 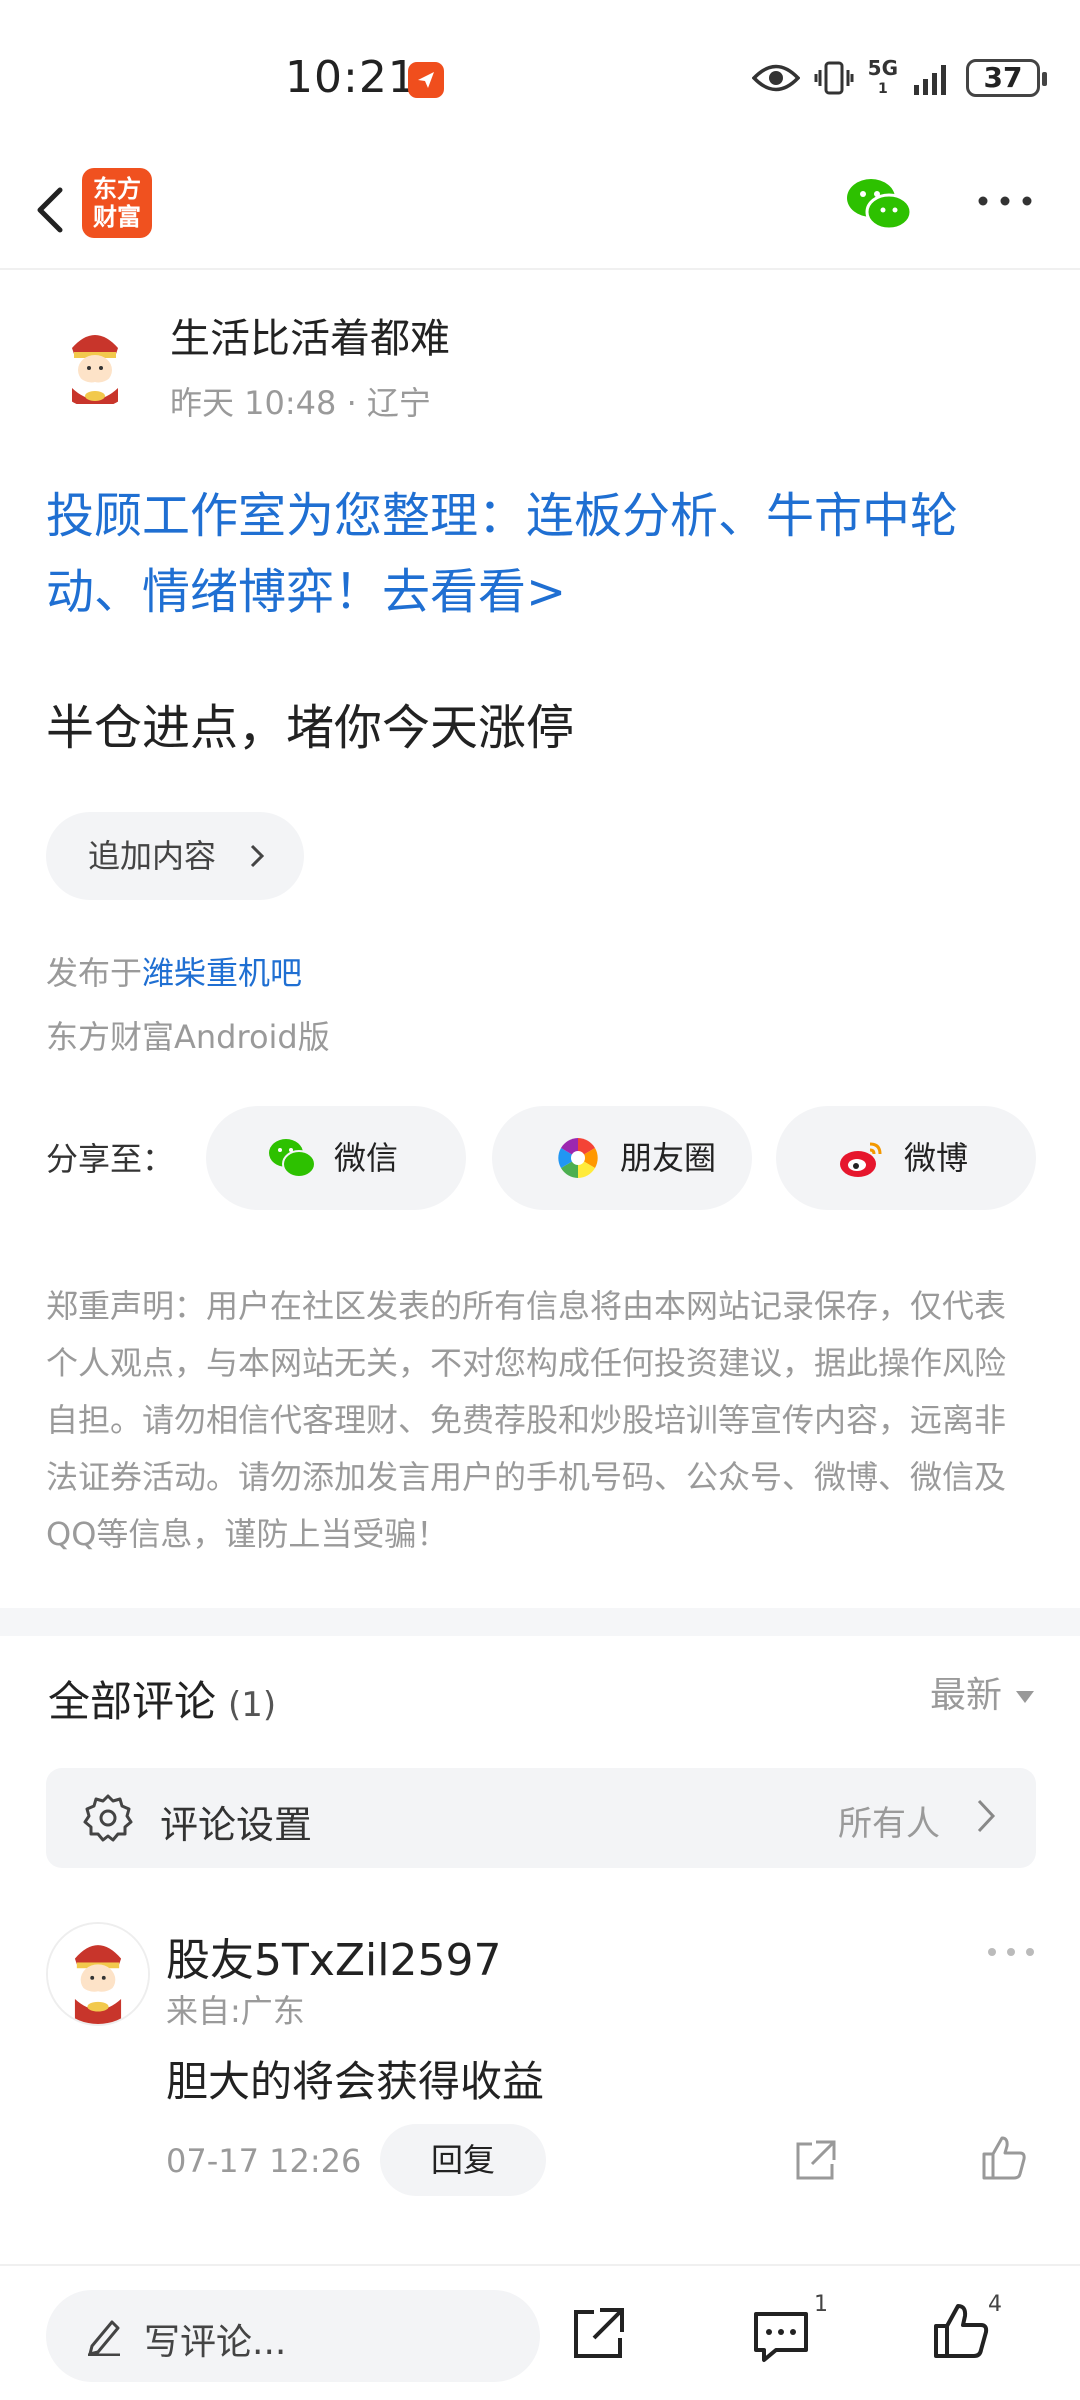 What do you see at coordinates (899, 77) in the screenshot?
I see `status-icons: 5G 1 37` at bounding box center [899, 77].